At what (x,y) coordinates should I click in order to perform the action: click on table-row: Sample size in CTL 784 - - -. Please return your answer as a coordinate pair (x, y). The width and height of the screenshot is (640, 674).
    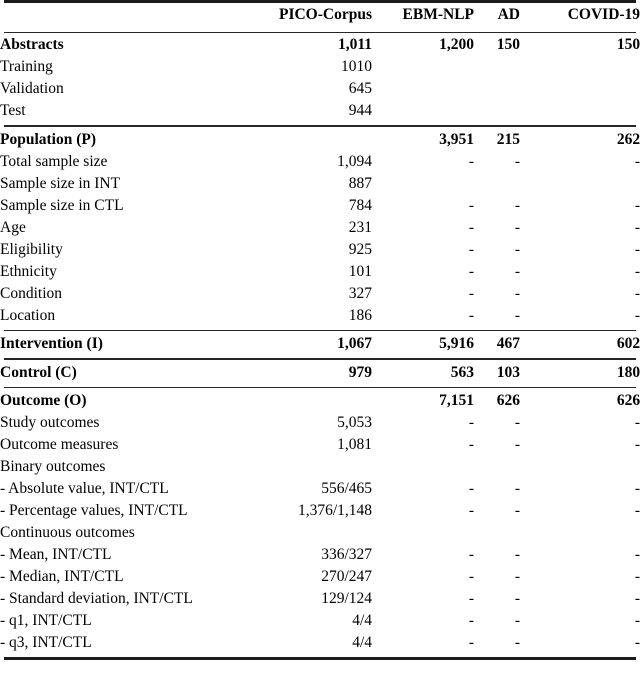
    Looking at the image, I should click on (320, 209).